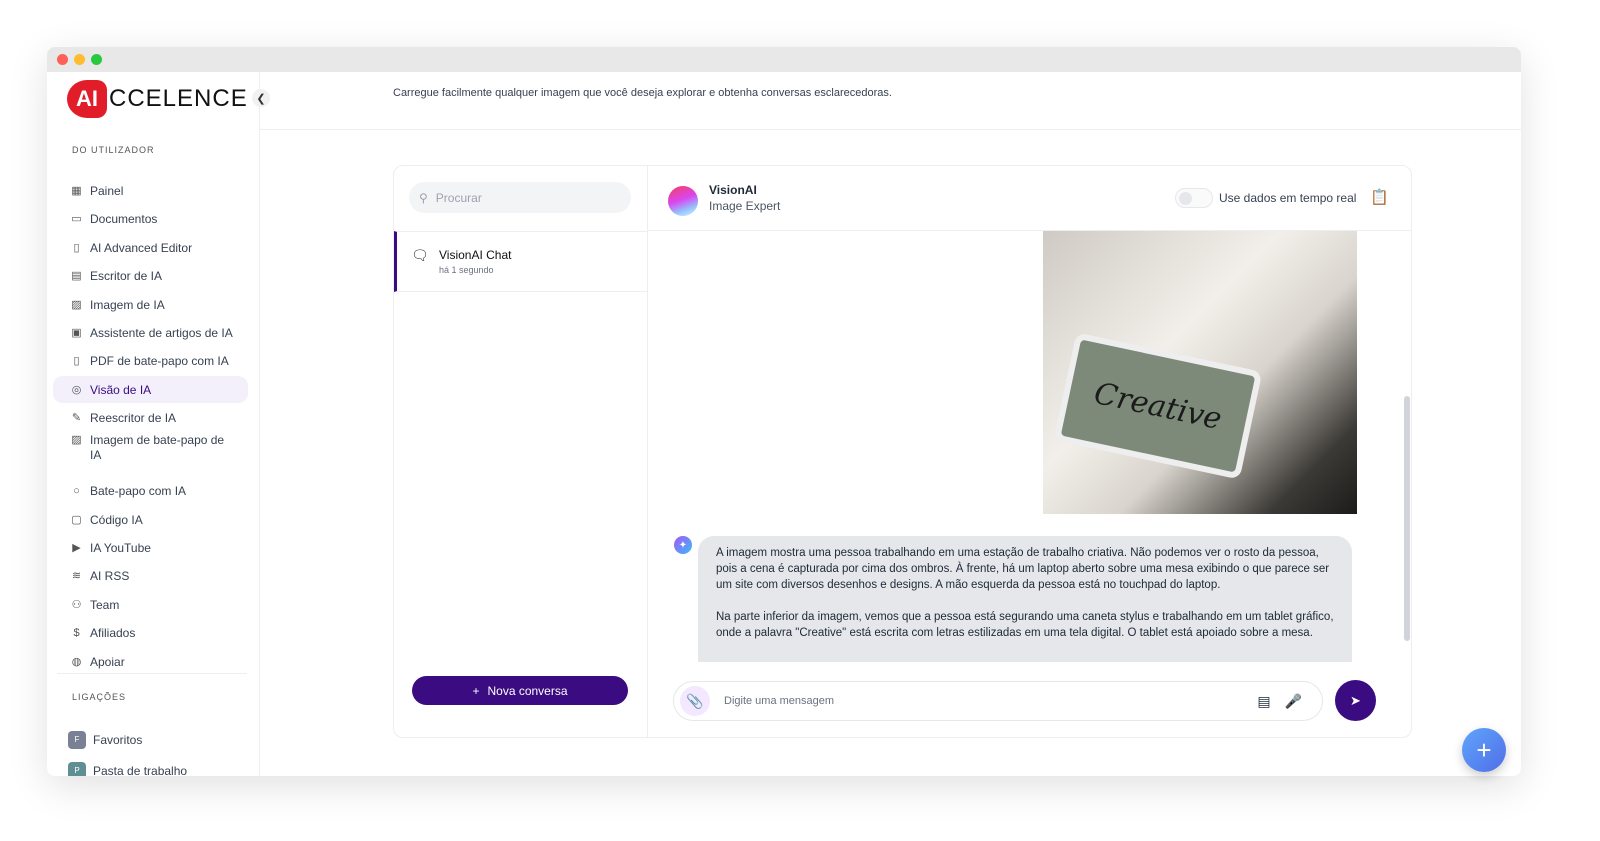  Describe the element at coordinates (76, 191) in the screenshot. I see `grid-icon: ▦` at that location.